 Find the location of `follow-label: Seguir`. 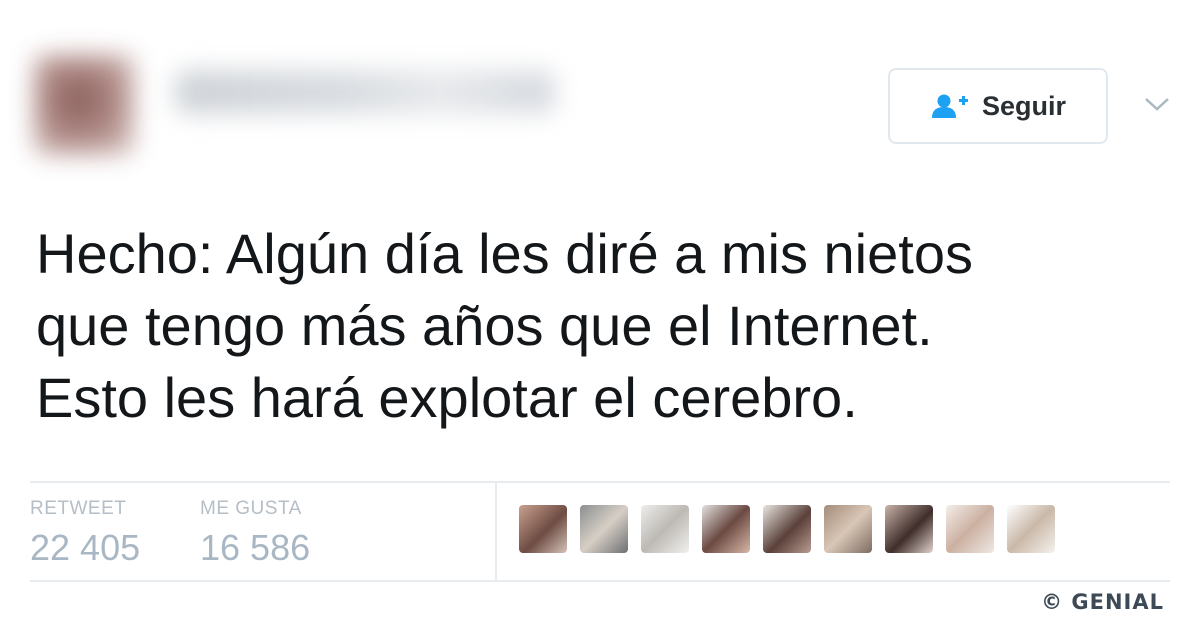

follow-label: Seguir is located at coordinates (1024, 105).